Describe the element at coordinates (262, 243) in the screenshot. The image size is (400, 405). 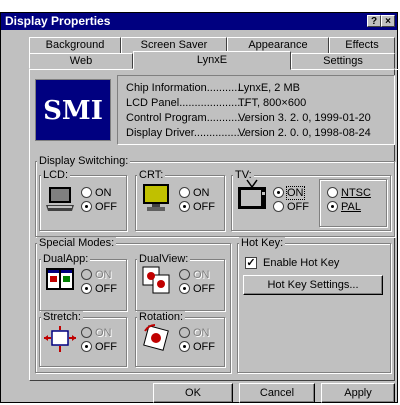
I see `hotkey-label: Hot Key:` at that location.